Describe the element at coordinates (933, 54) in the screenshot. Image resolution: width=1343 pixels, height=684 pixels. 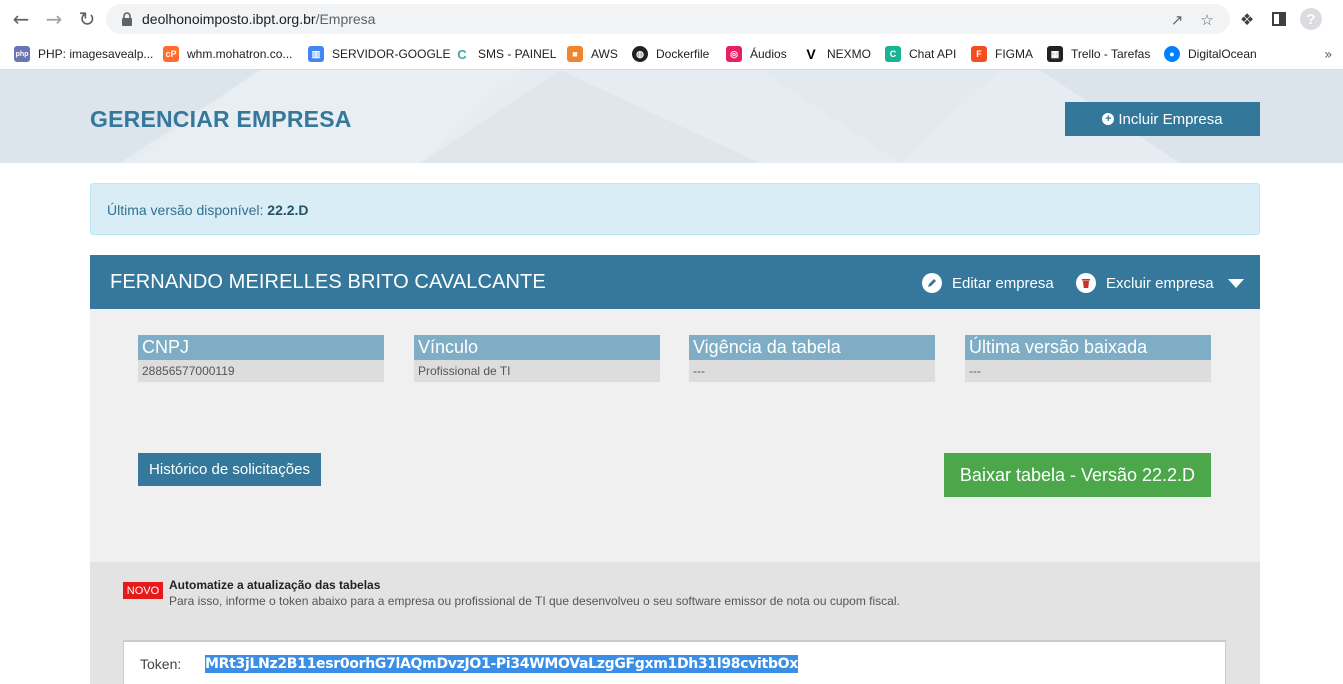
I see `bookmark-label: Chat API` at that location.